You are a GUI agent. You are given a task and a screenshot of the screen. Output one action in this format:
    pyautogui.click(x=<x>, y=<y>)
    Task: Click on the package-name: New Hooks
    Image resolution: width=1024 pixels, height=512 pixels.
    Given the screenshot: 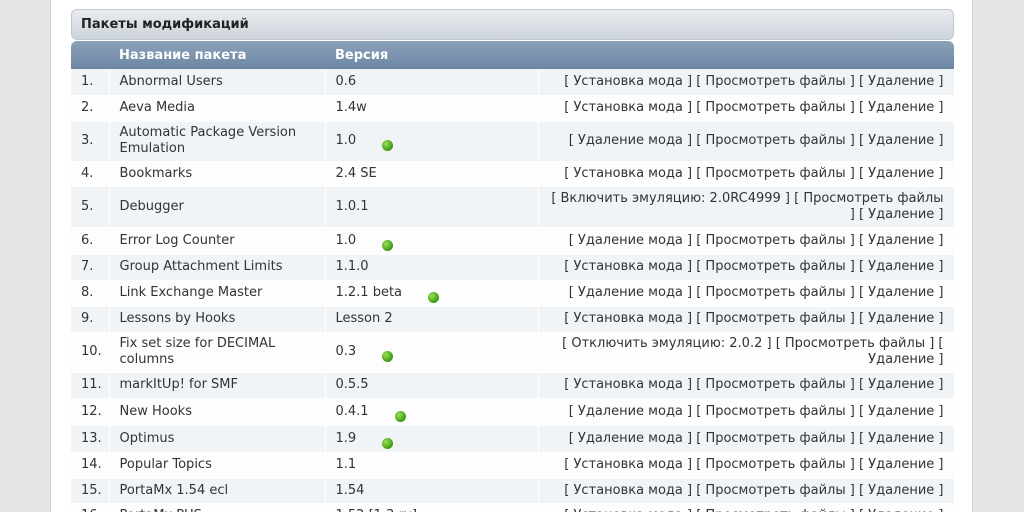 What is the action you would take?
    pyautogui.click(x=217, y=412)
    